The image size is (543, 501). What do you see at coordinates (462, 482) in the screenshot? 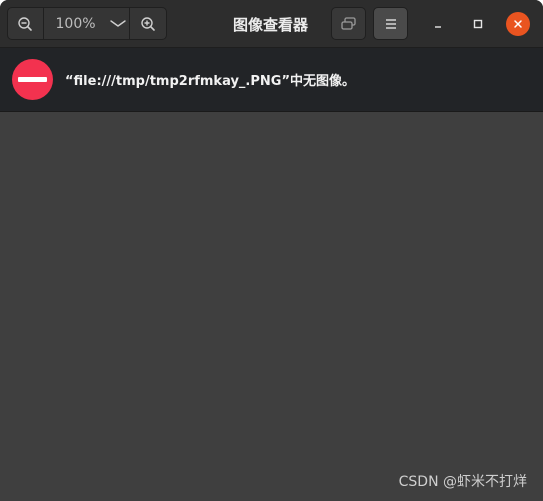
I see `watermark-text: CSDN @虾米不打烊` at bounding box center [462, 482].